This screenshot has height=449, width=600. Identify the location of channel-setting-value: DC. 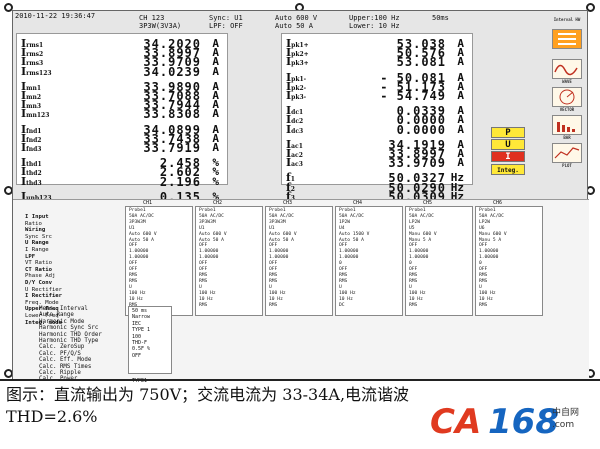
(342, 305).